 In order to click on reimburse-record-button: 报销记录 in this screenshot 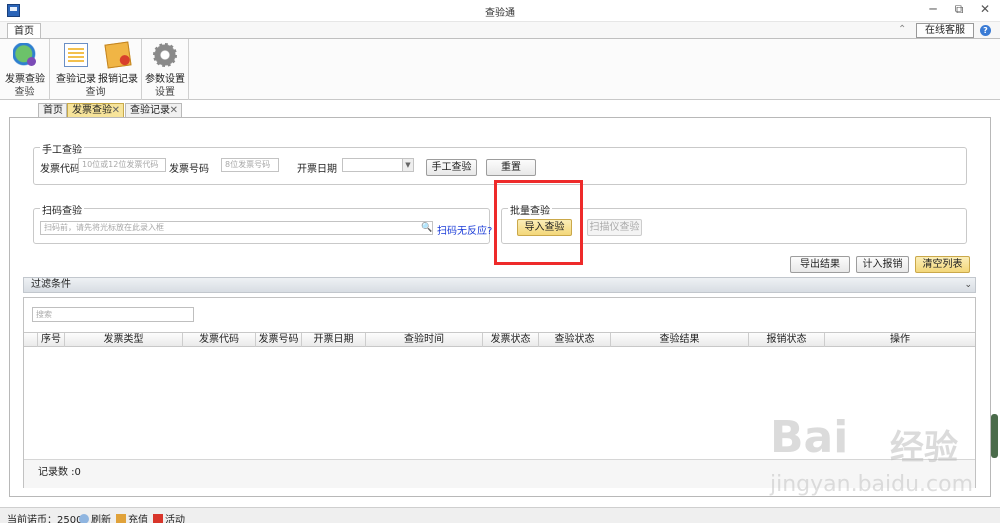, I will do `click(118, 63)`.